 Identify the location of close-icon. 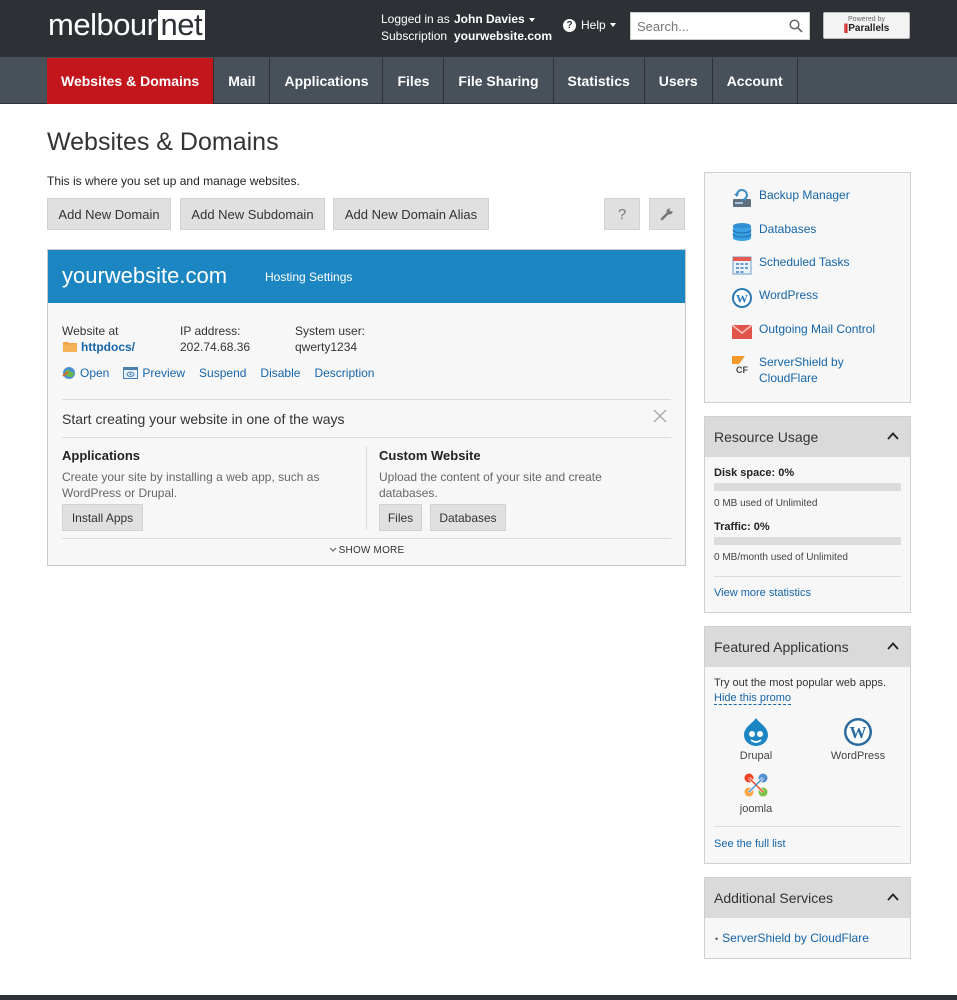
(660, 416).